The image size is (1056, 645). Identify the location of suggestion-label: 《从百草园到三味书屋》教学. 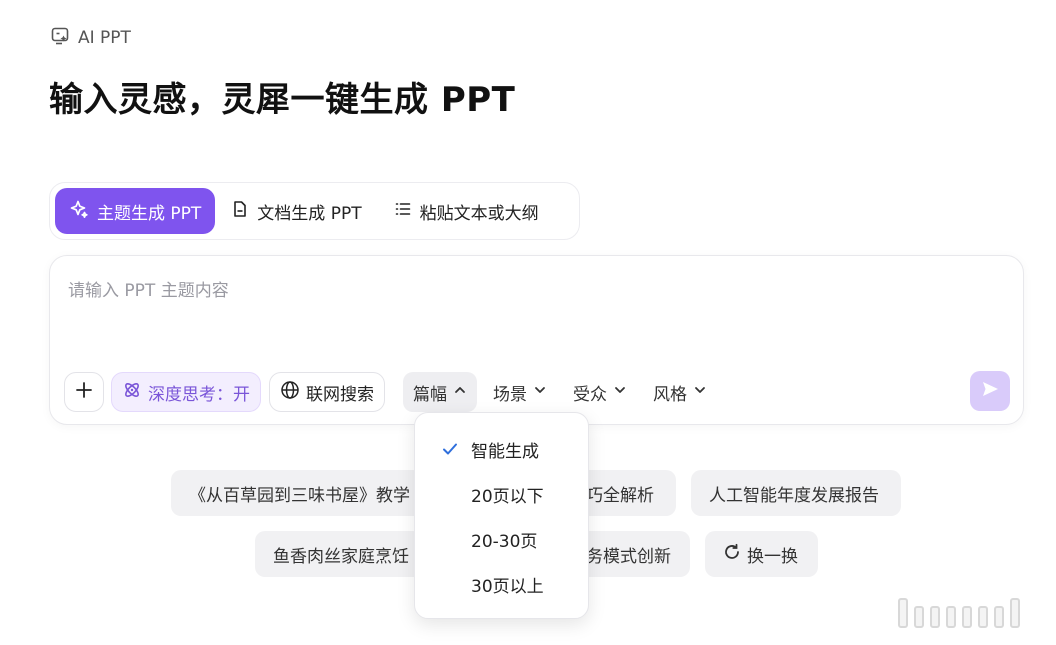
(299, 495).